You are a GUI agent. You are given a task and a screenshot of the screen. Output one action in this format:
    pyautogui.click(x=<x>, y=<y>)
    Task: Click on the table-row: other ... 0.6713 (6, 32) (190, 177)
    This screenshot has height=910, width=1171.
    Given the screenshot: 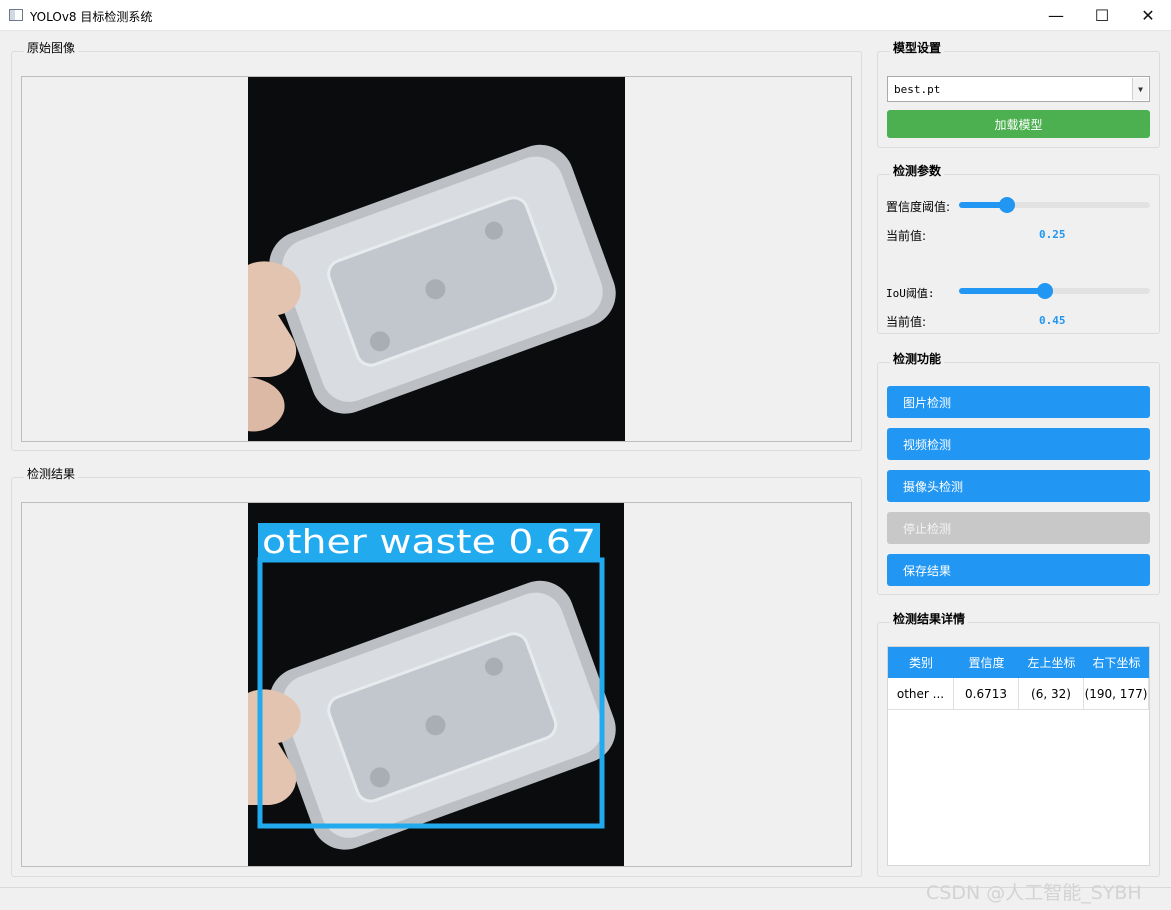 What is the action you would take?
    pyautogui.click(x=1018, y=694)
    